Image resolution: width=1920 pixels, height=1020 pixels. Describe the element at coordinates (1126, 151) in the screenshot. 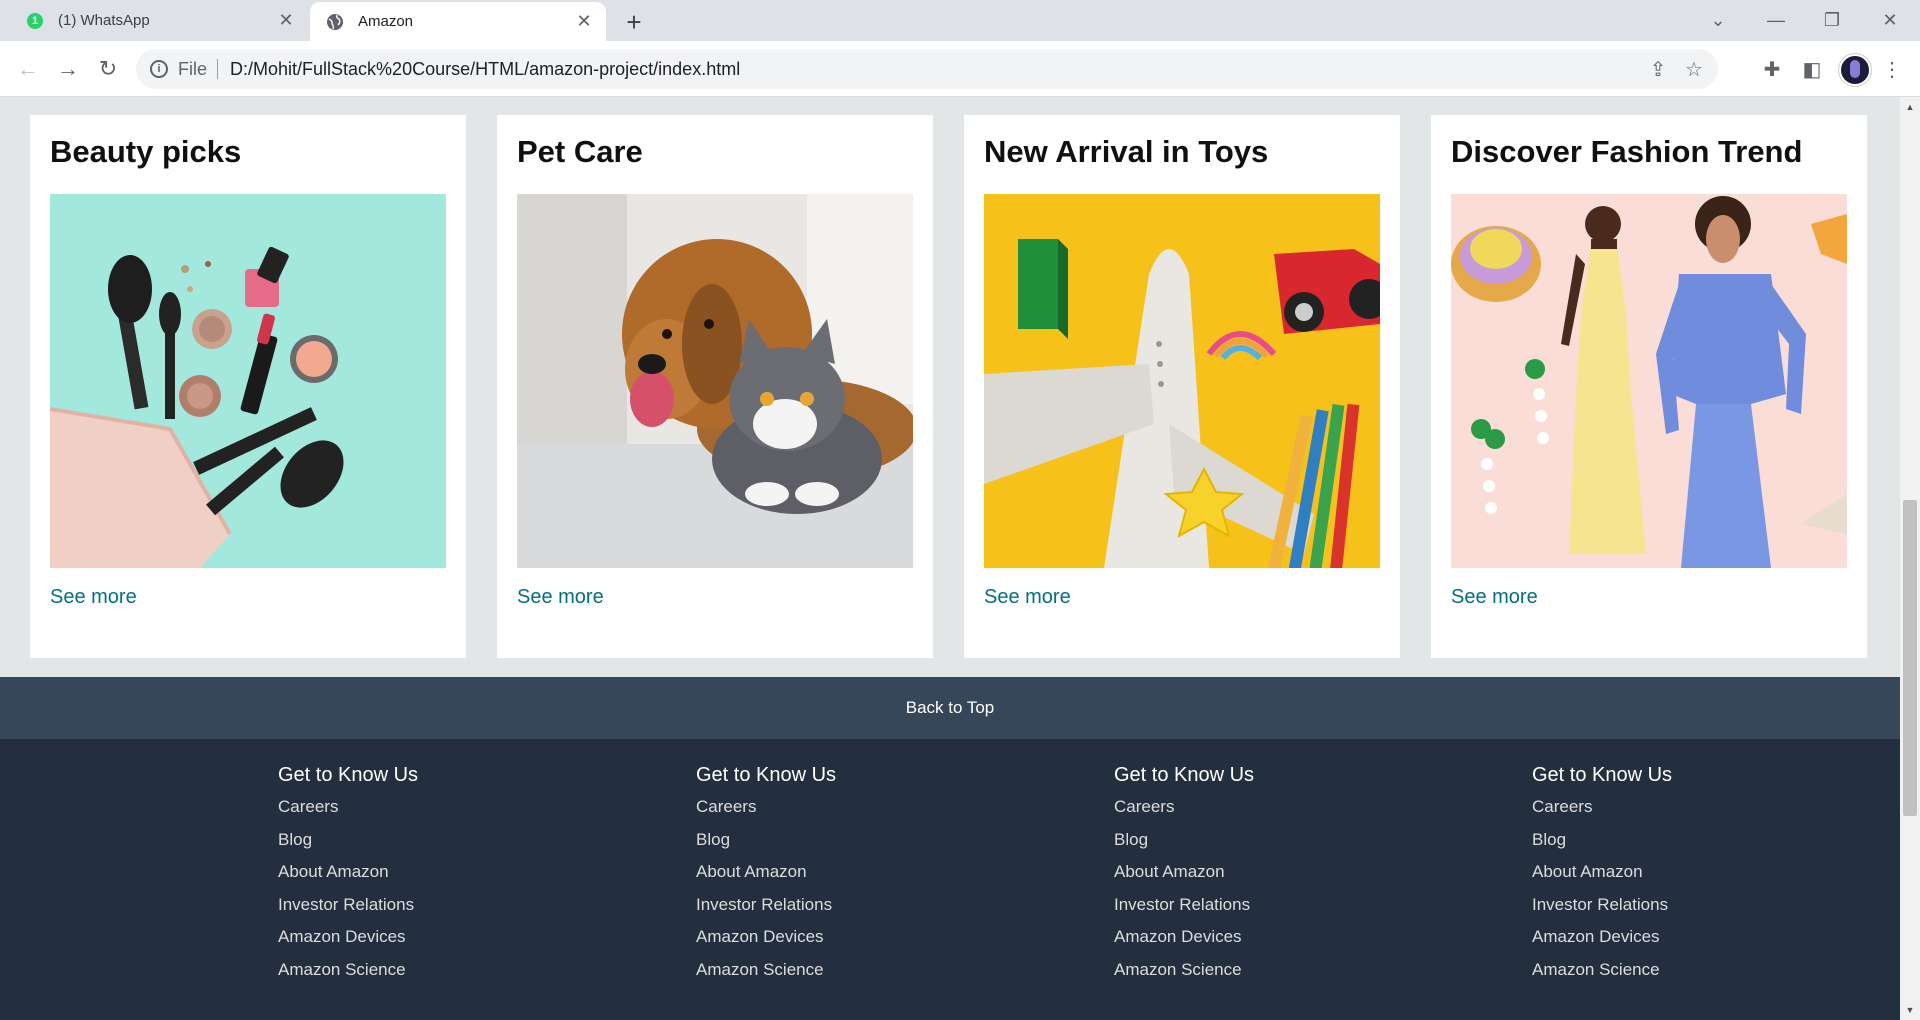

I see `card-title: New Arrival in Toys` at that location.